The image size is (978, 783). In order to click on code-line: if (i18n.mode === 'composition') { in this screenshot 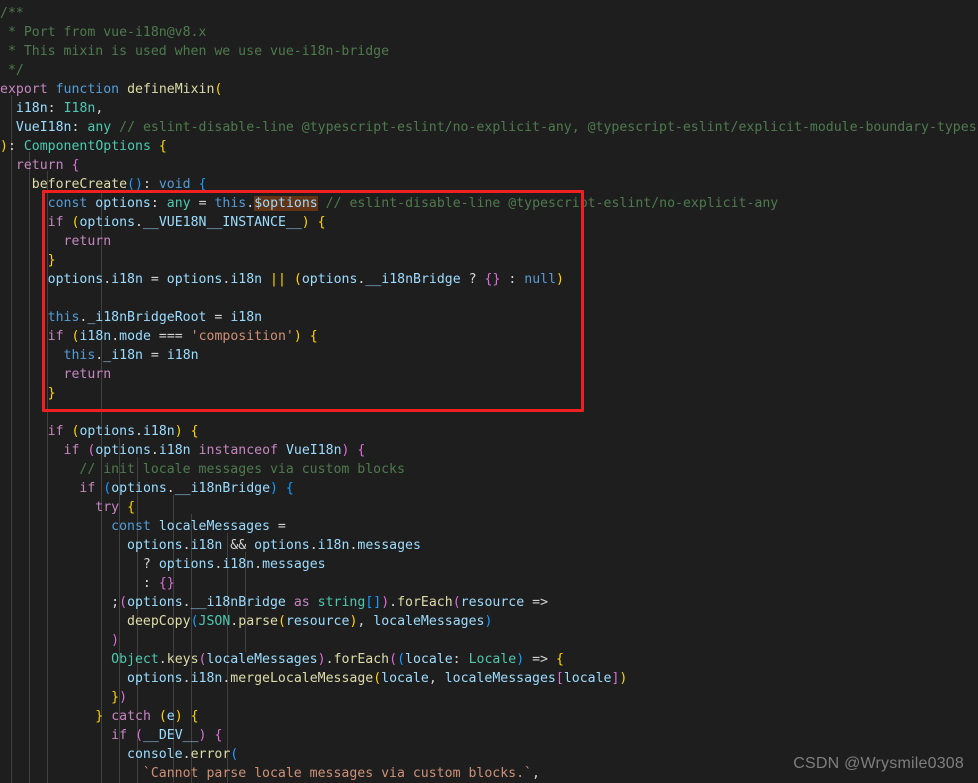, I will do `click(182, 336)`.